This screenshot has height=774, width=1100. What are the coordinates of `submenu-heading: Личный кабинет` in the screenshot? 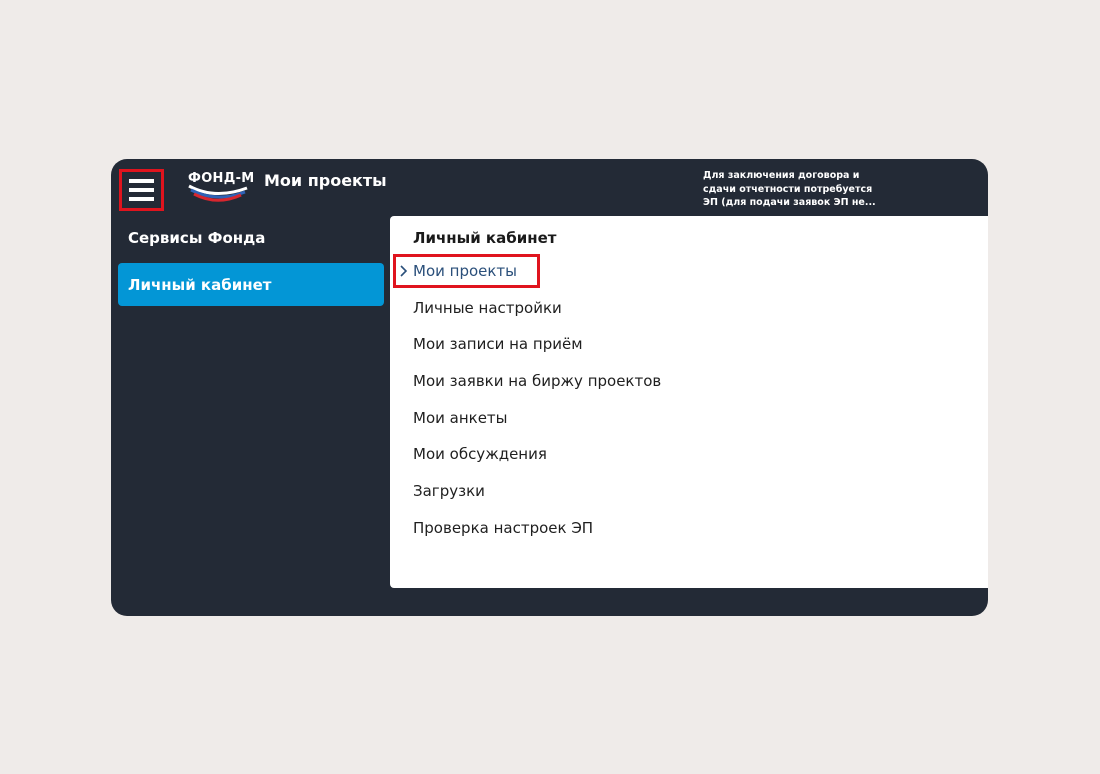 It's located at (485, 238).